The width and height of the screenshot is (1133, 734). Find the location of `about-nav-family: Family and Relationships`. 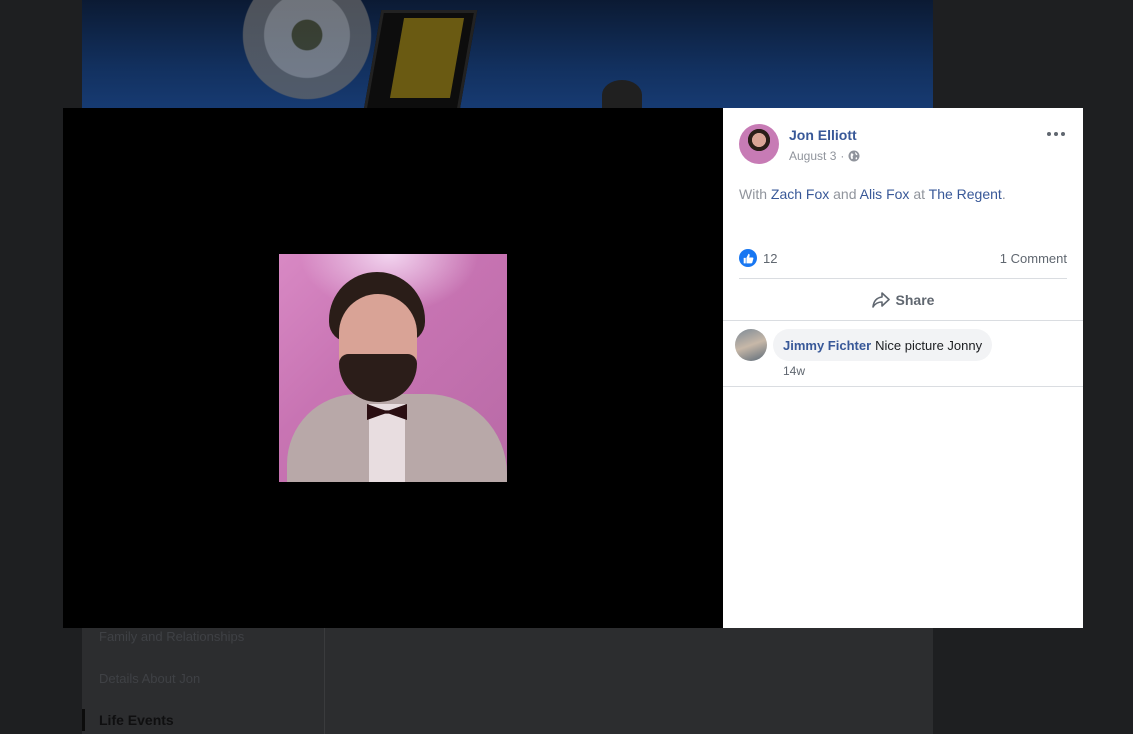

about-nav-family: Family and Relationships is located at coordinates (171, 636).